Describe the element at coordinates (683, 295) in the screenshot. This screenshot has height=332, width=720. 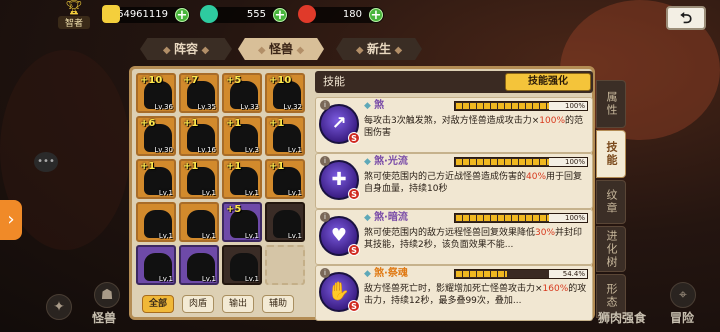
I see `adventure-icon: ⌖` at that location.